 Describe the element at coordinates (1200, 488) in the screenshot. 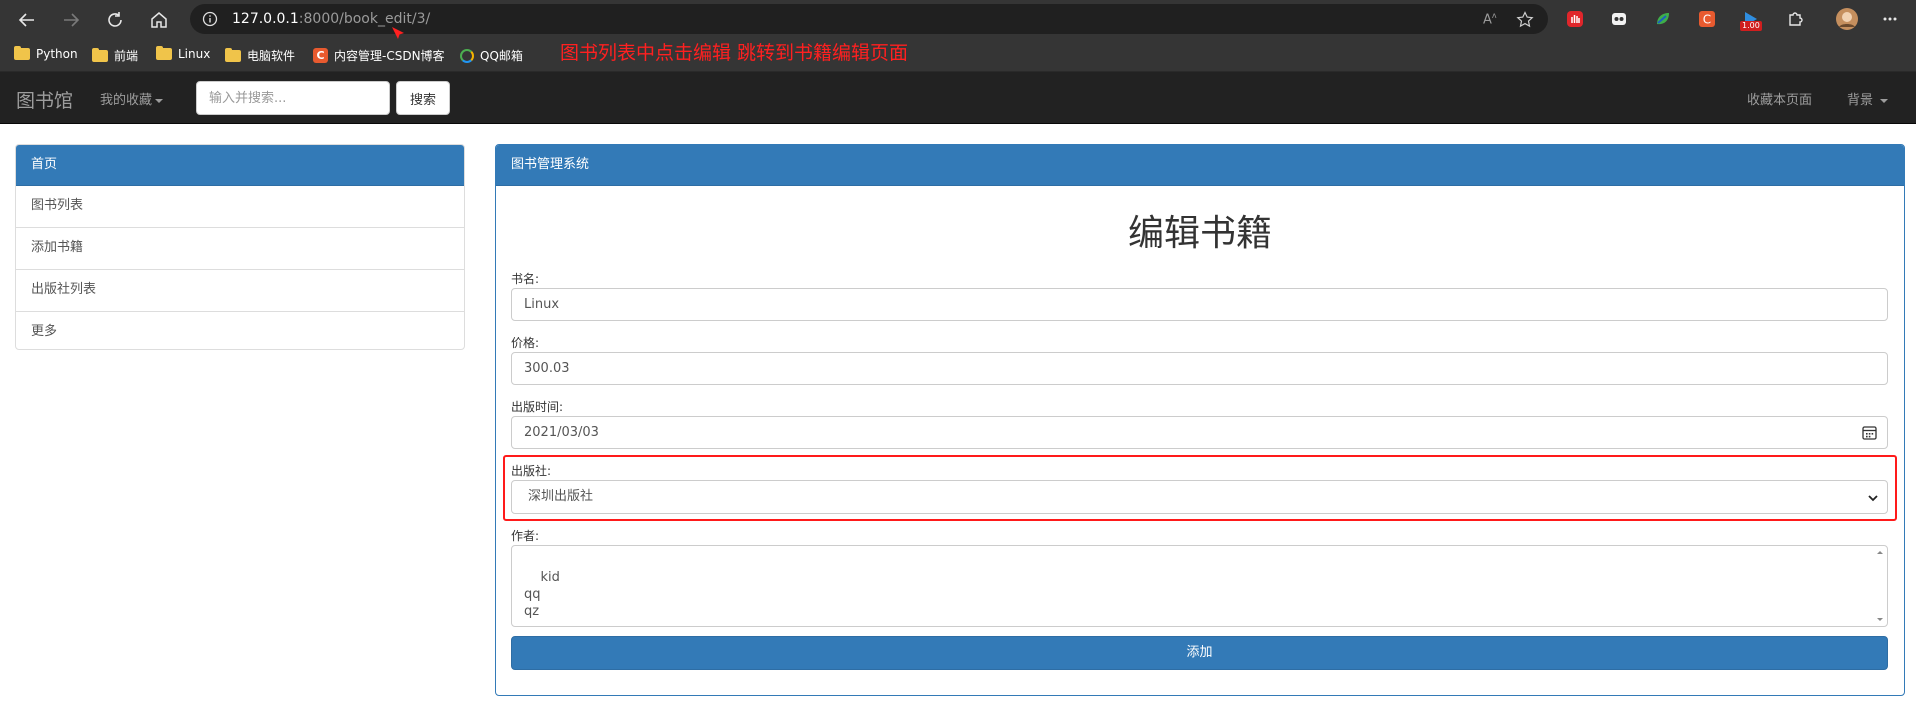

I see `annotation-highlight-box` at that location.